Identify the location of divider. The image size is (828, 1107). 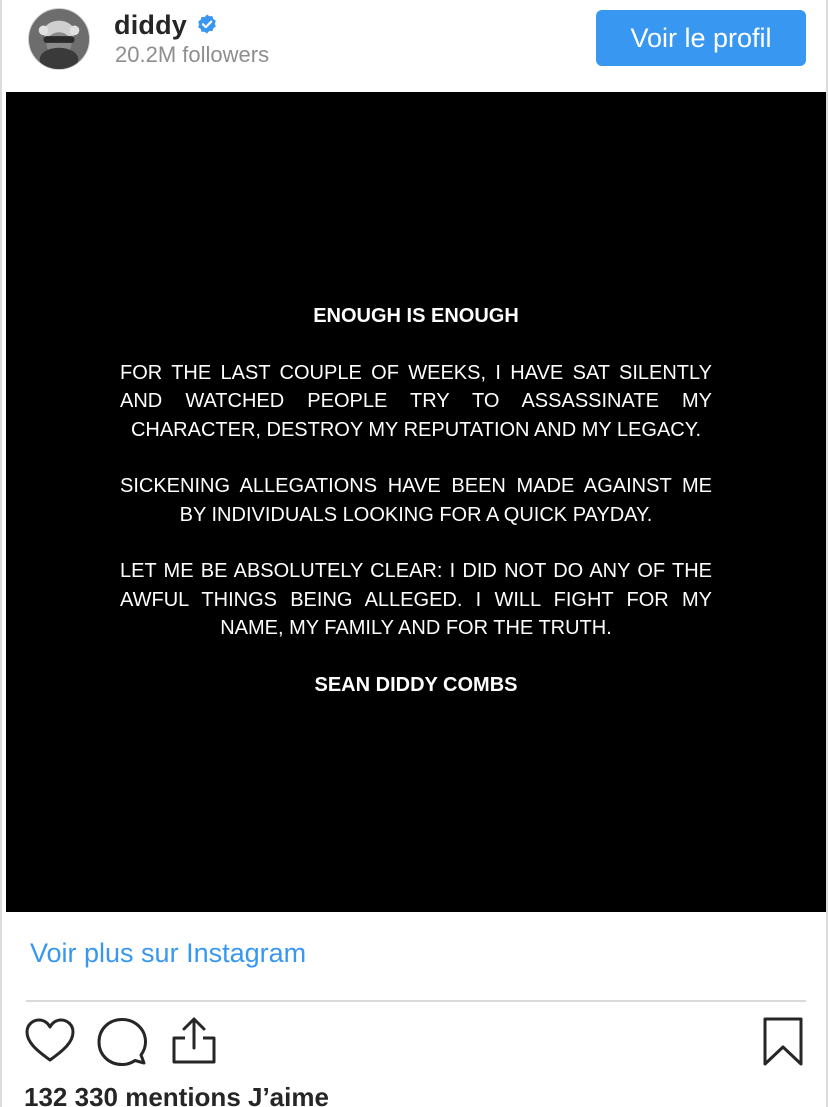
(416, 1001).